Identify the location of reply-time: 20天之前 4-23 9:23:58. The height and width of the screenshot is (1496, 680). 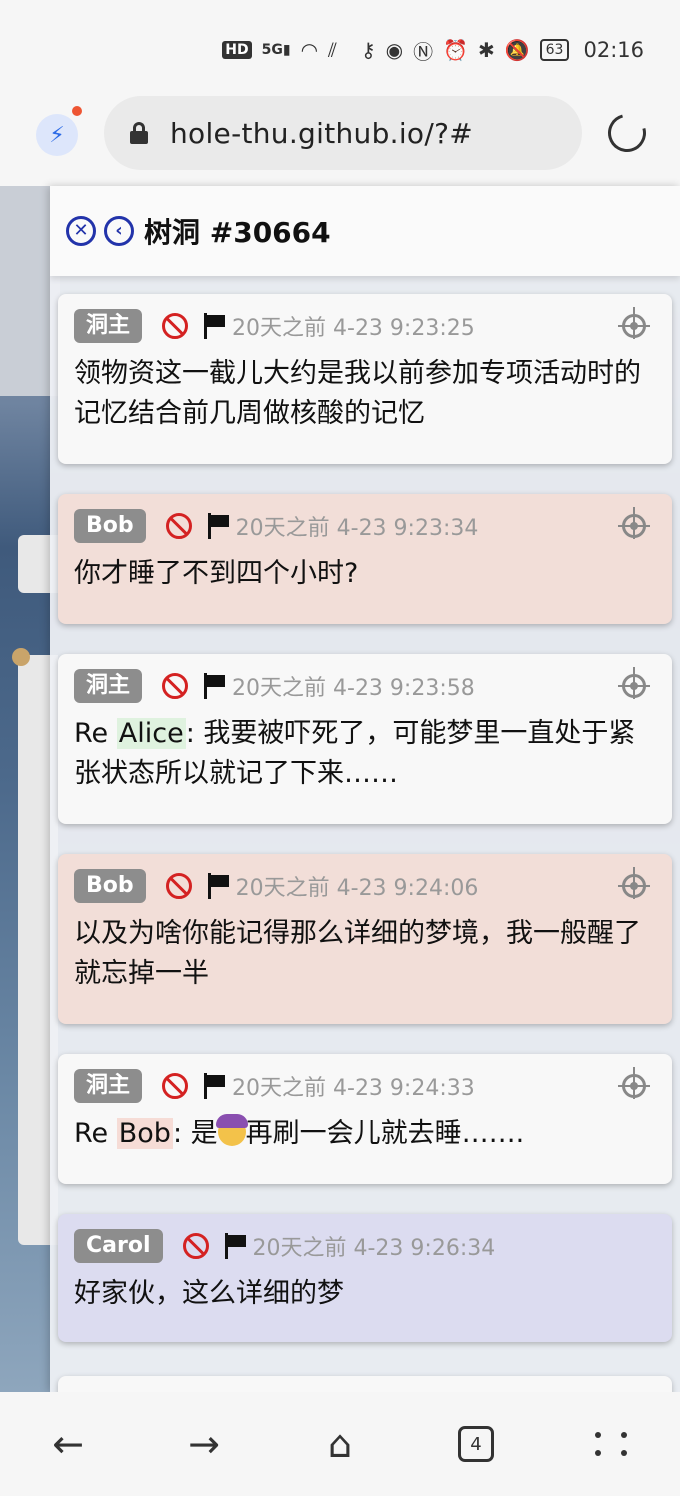
(353, 688).